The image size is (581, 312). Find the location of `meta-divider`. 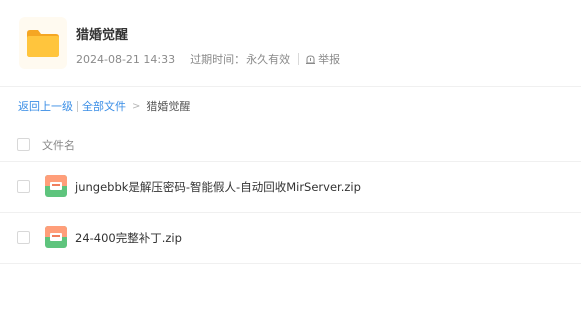

meta-divider is located at coordinates (299, 59).